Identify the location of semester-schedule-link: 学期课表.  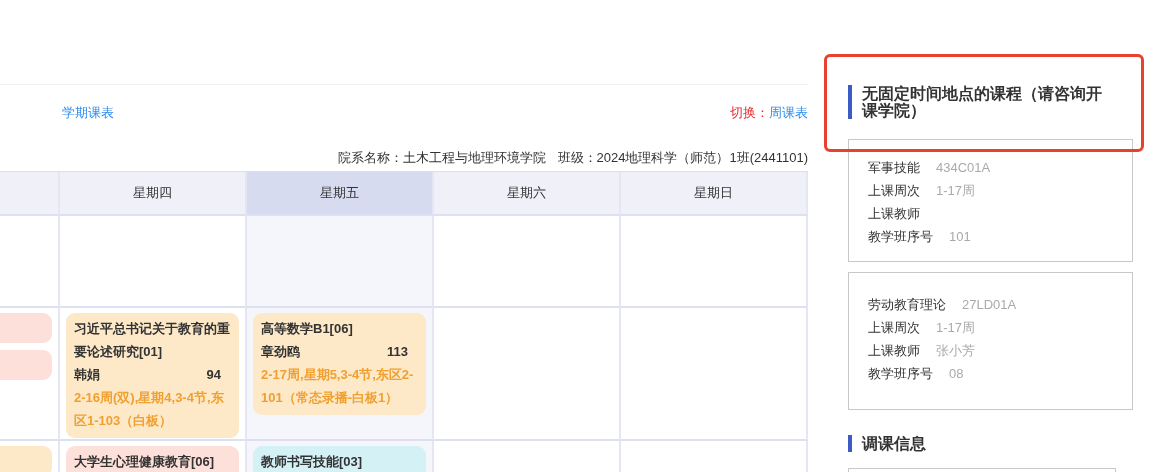
(88, 113).